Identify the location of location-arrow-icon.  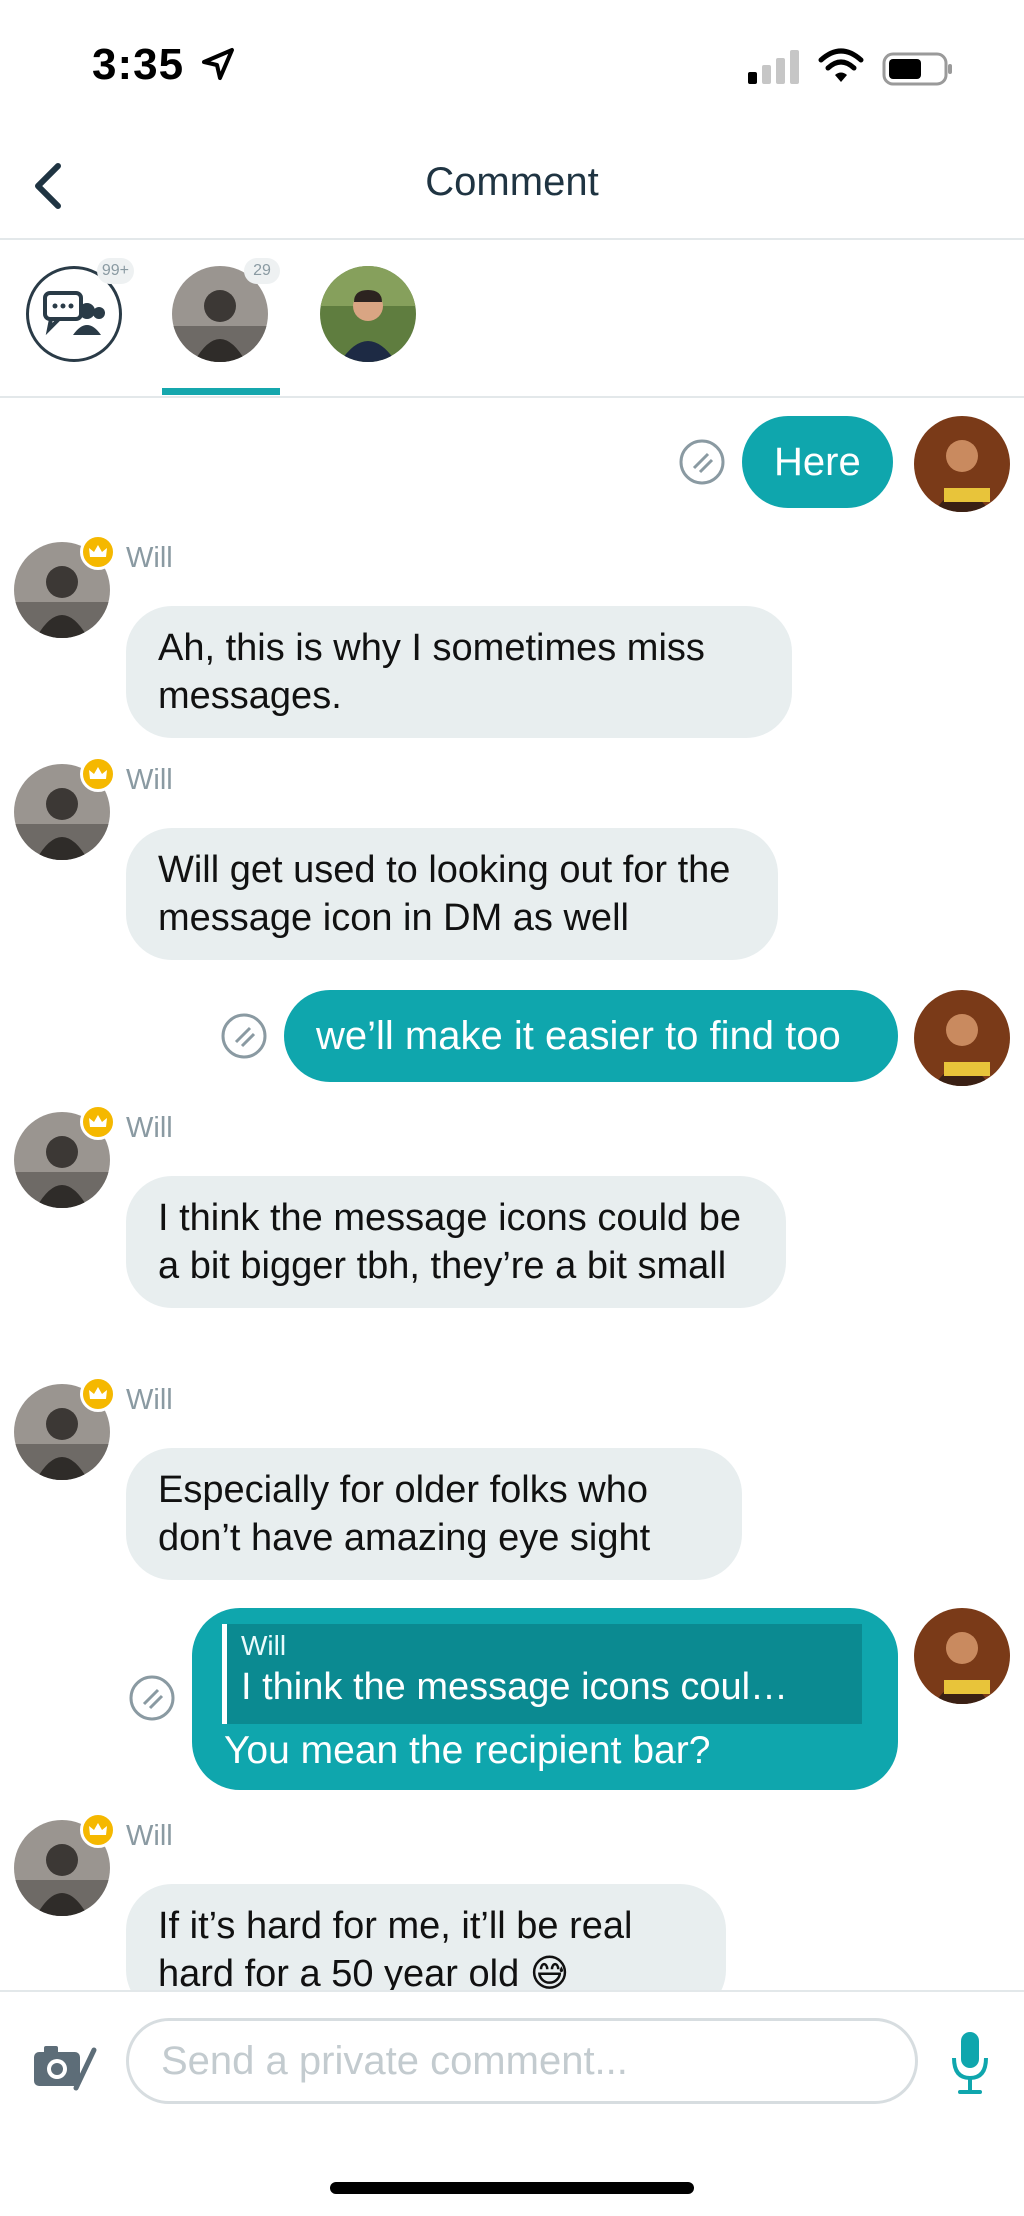
(218, 66).